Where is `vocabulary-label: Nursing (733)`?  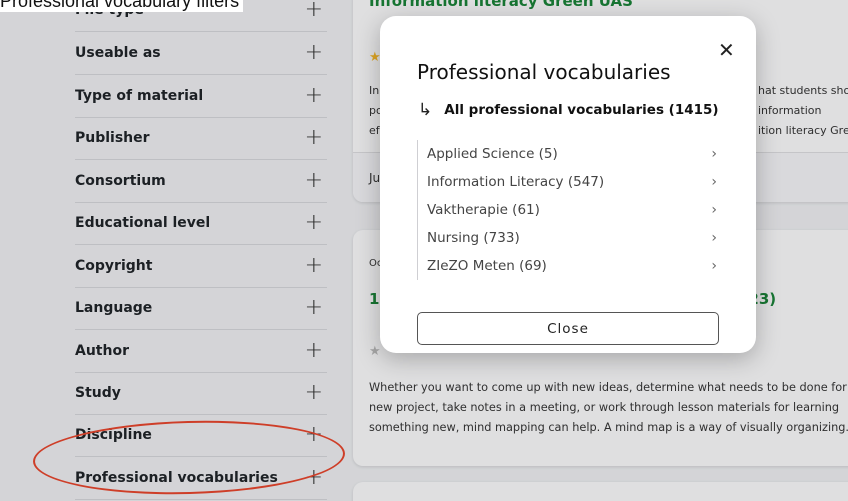 vocabulary-label: Nursing (733) is located at coordinates (473, 238).